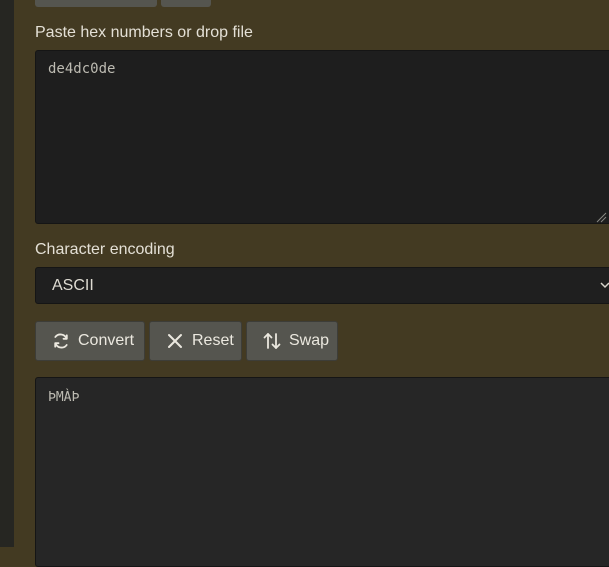 The image size is (609, 567). I want to click on close-icon, so click(175, 341).